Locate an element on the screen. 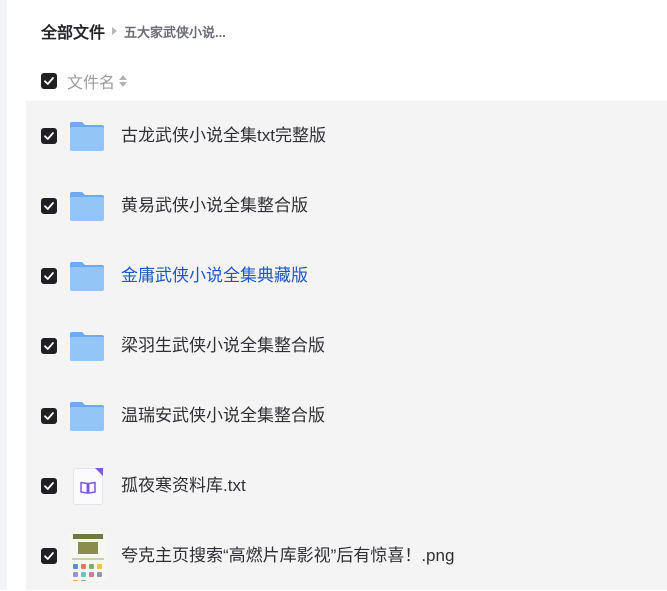  breadcrumb-separator-icon is located at coordinates (115, 31).